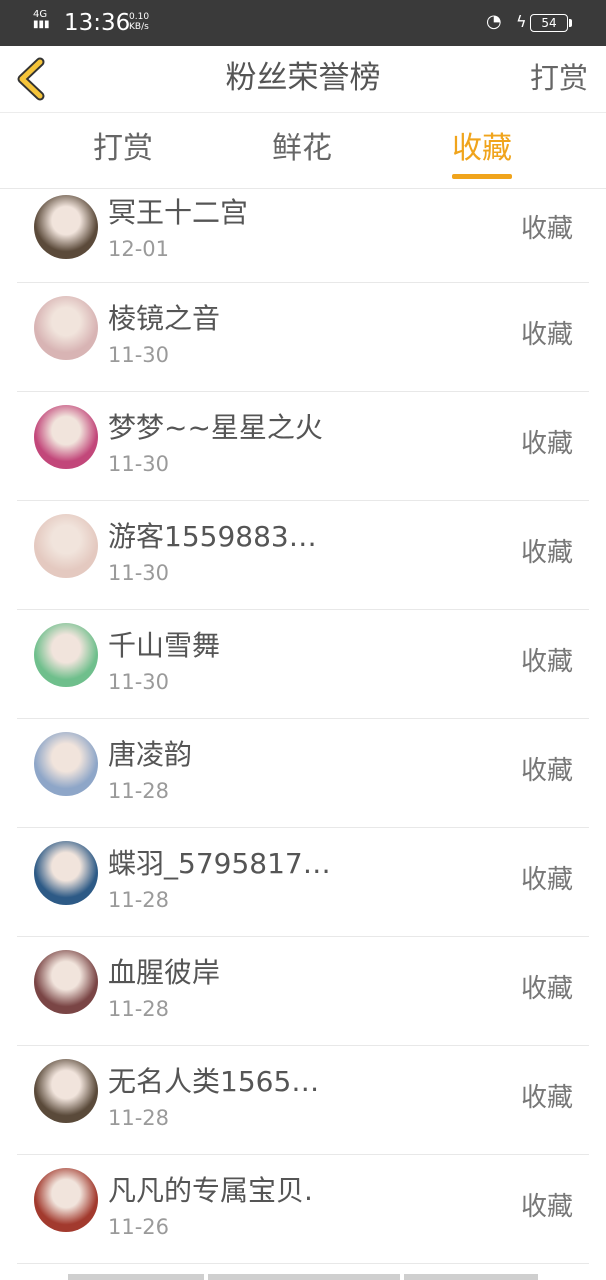 Image resolution: width=606 pixels, height=1280 pixels. Describe the element at coordinates (164, 645) in the screenshot. I see `user-name: 千山雪舞` at that location.